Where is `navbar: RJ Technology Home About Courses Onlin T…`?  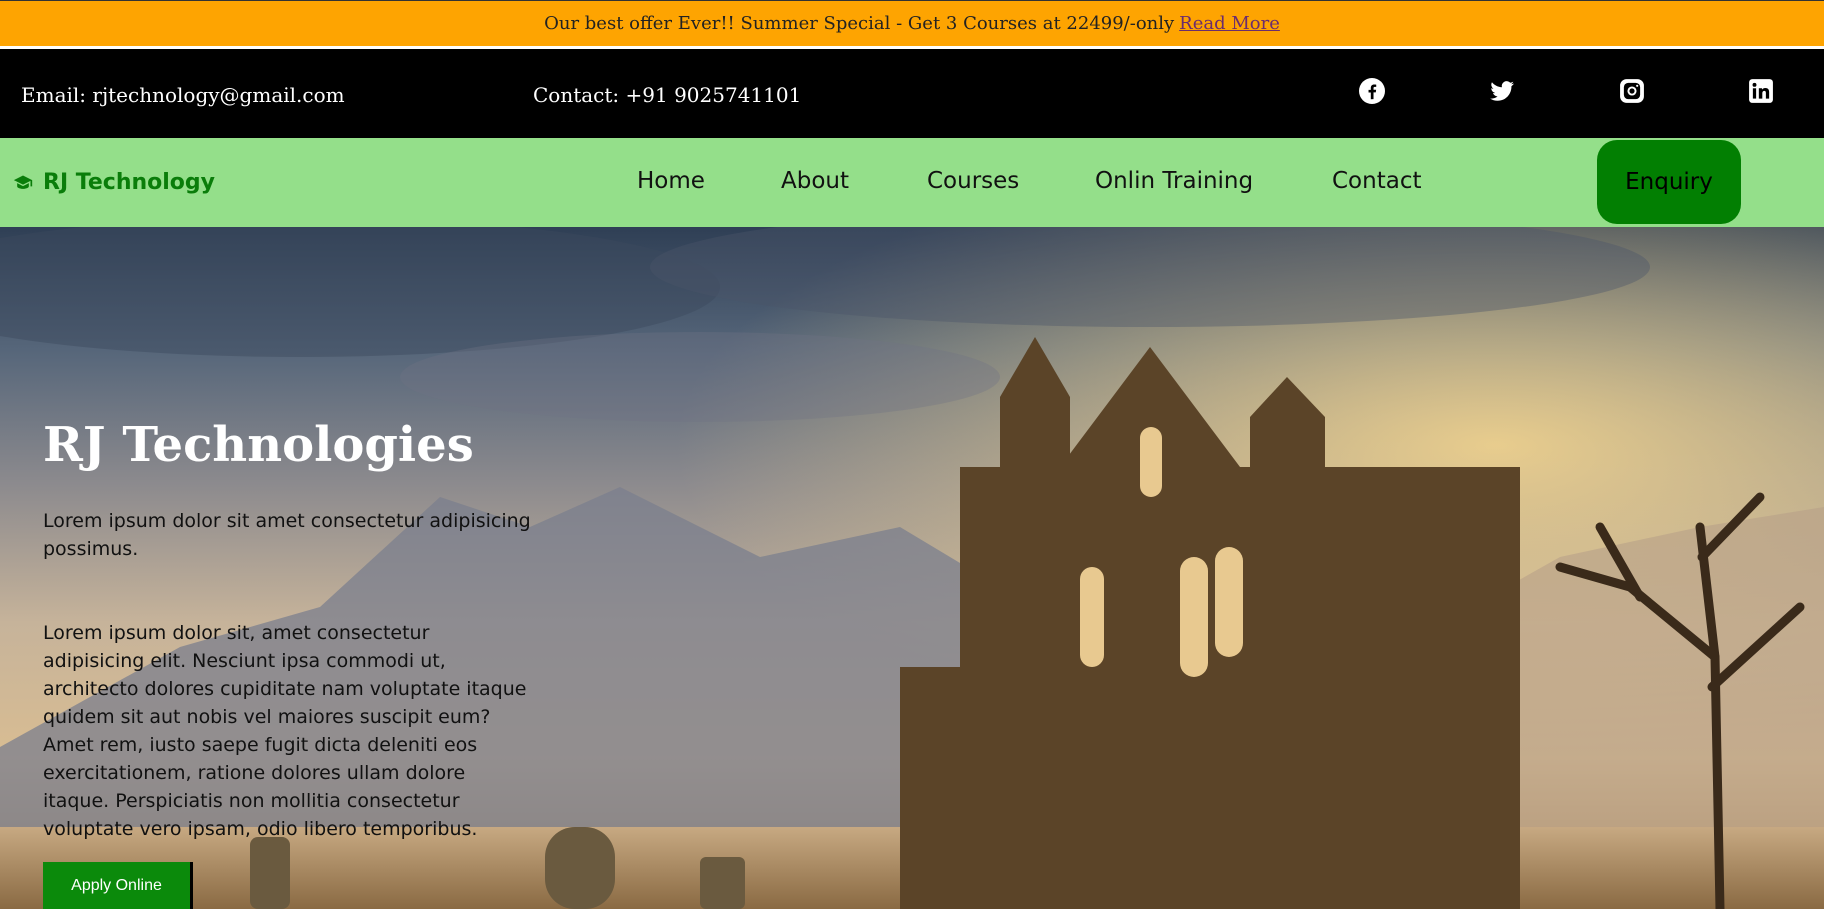 navbar: RJ Technology Home About Courses Onlin T… is located at coordinates (912, 182).